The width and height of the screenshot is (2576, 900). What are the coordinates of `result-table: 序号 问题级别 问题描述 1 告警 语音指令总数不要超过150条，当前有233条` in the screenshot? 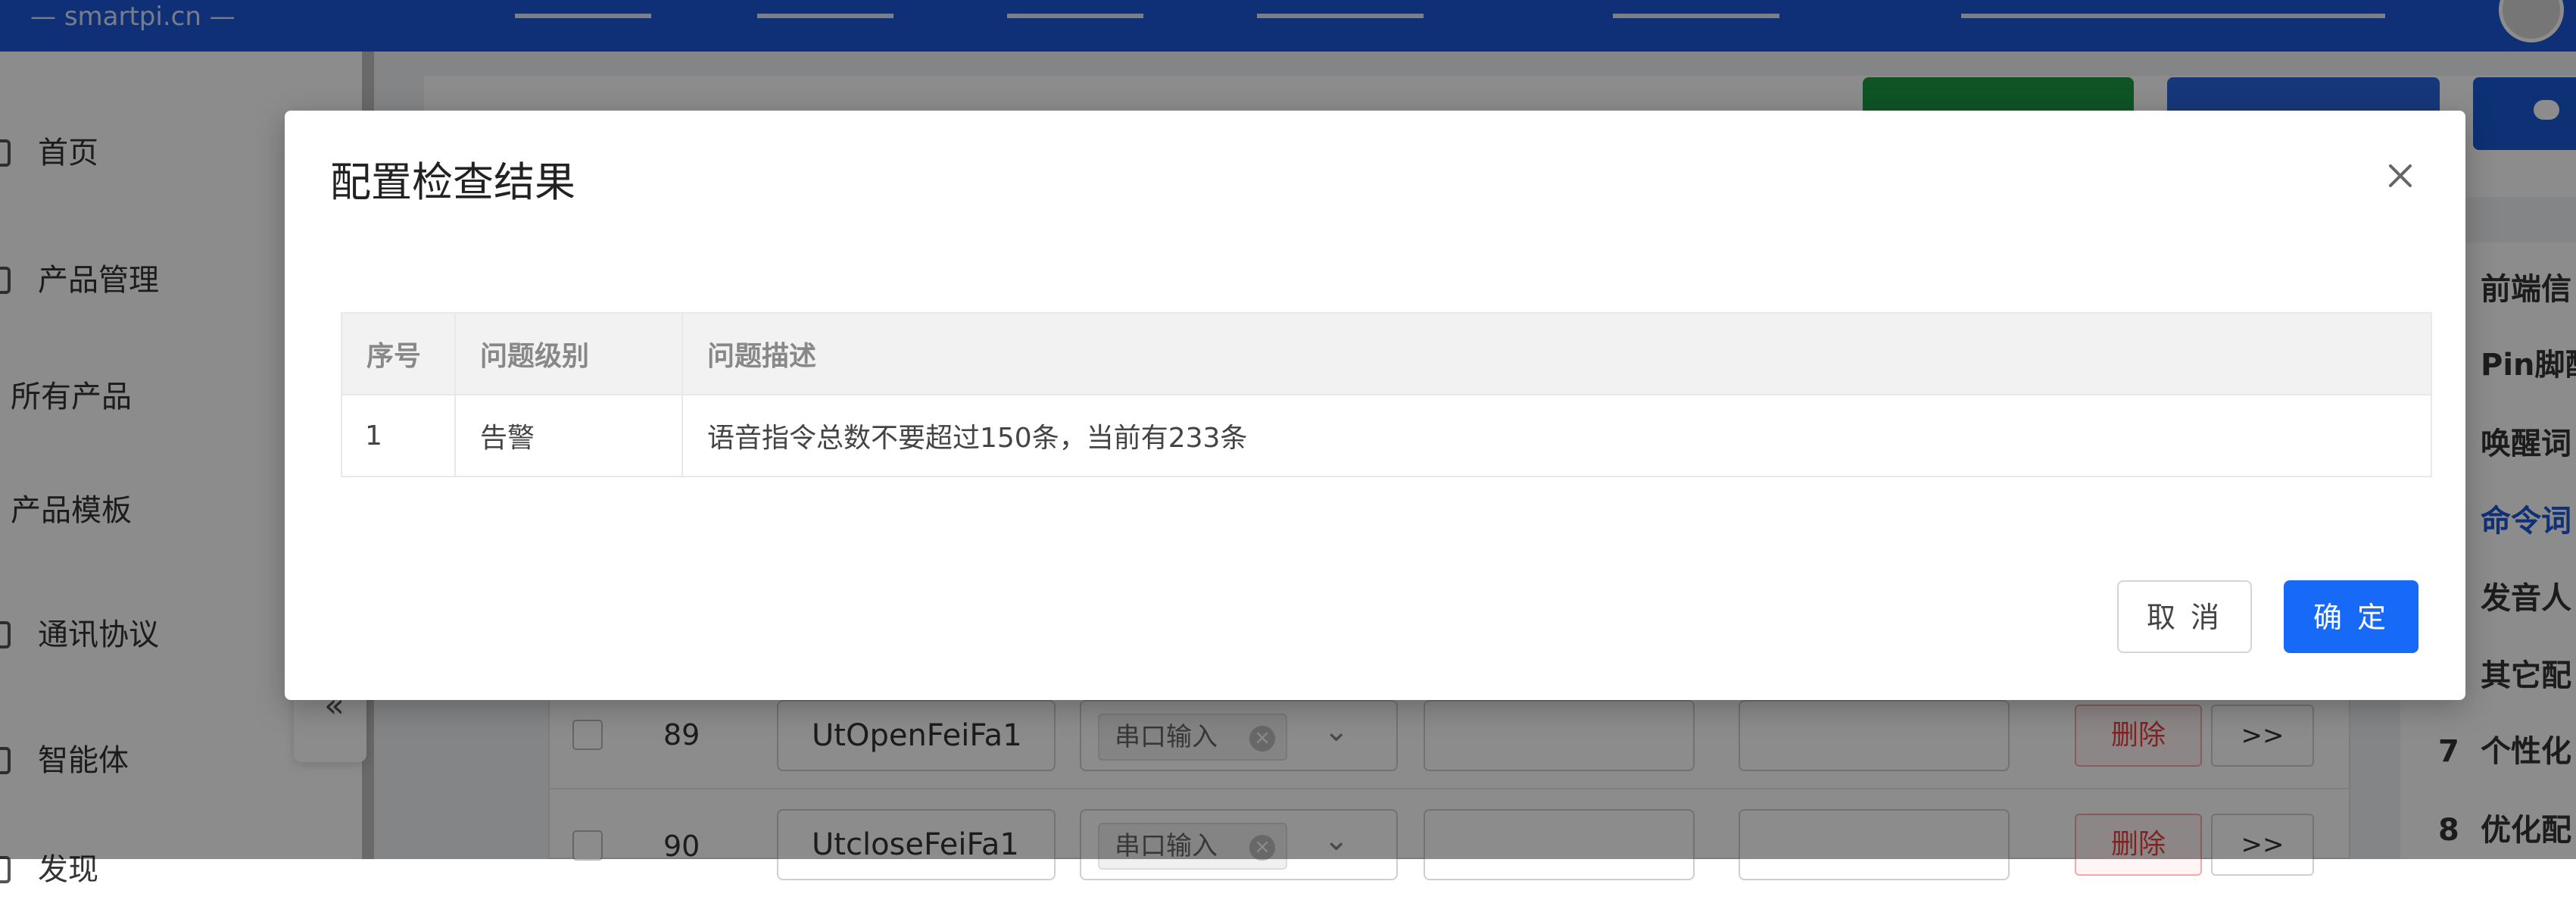 It's located at (1386, 394).